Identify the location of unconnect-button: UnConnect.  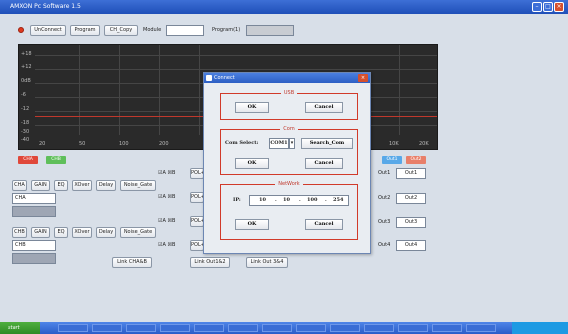
(48, 30).